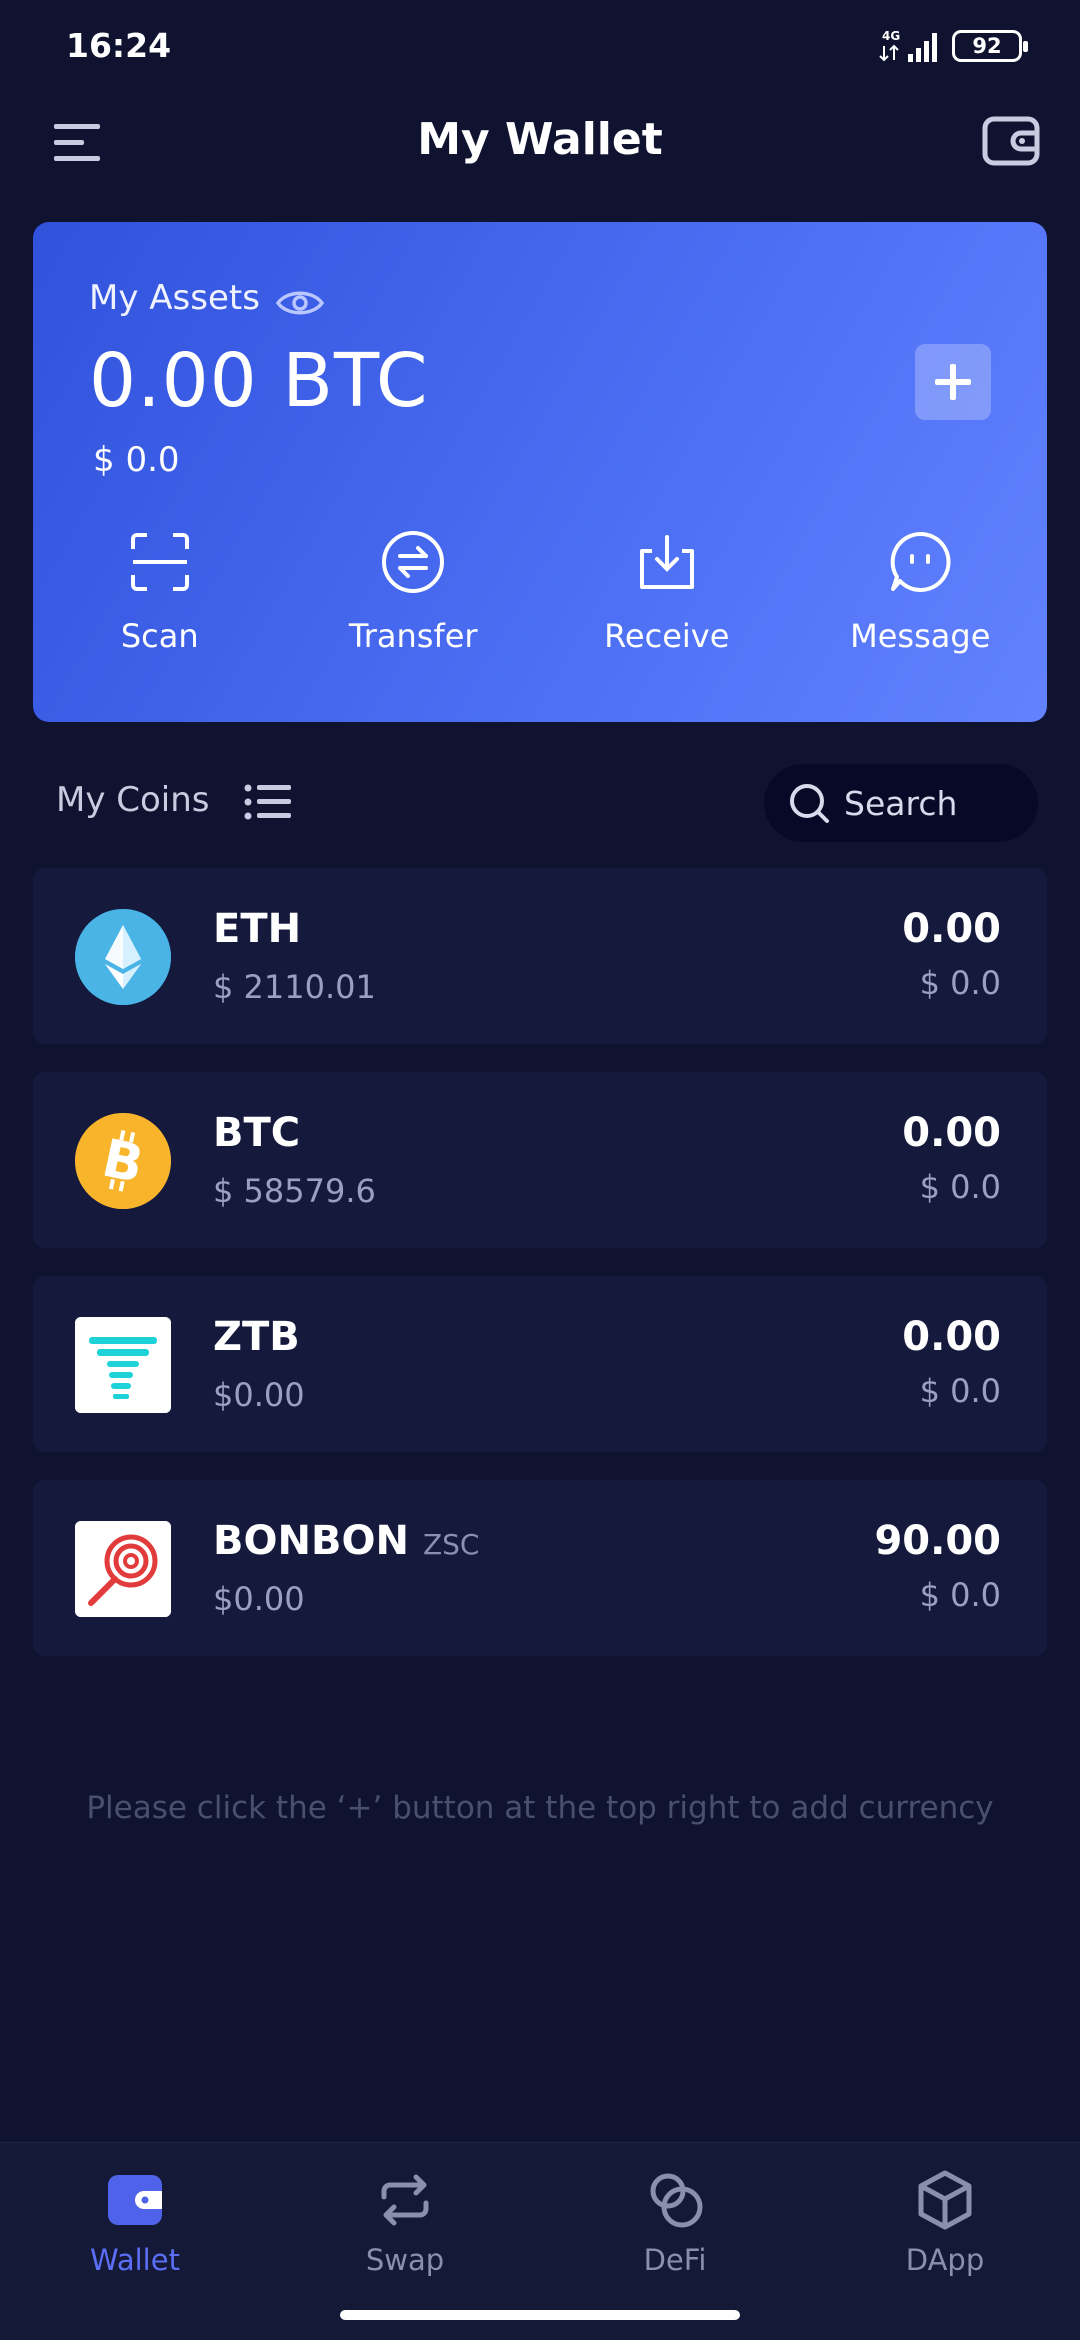 The image size is (1080, 2340). What do you see at coordinates (257, 929) in the screenshot?
I see `coin-symbol: ETH` at bounding box center [257, 929].